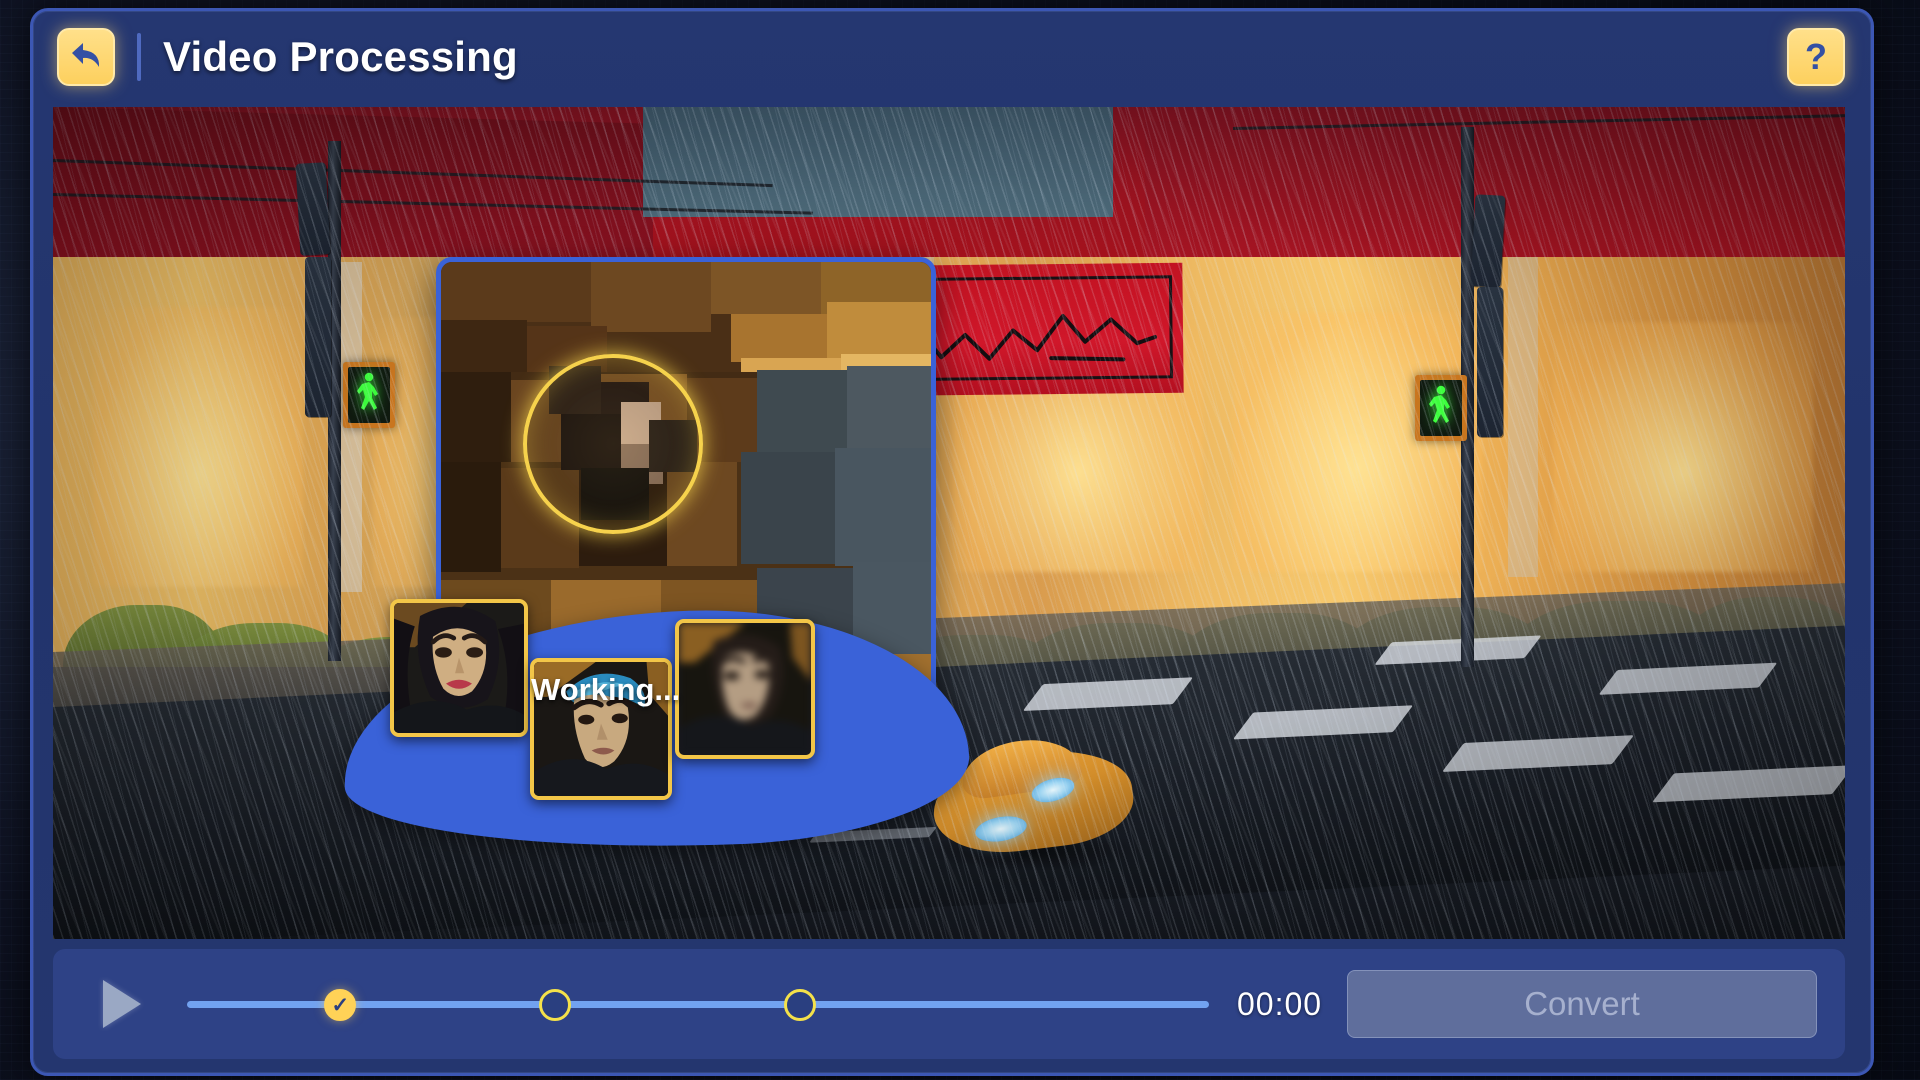  What do you see at coordinates (952, 57) in the screenshot?
I see `titlebar: Video Processing ?` at bounding box center [952, 57].